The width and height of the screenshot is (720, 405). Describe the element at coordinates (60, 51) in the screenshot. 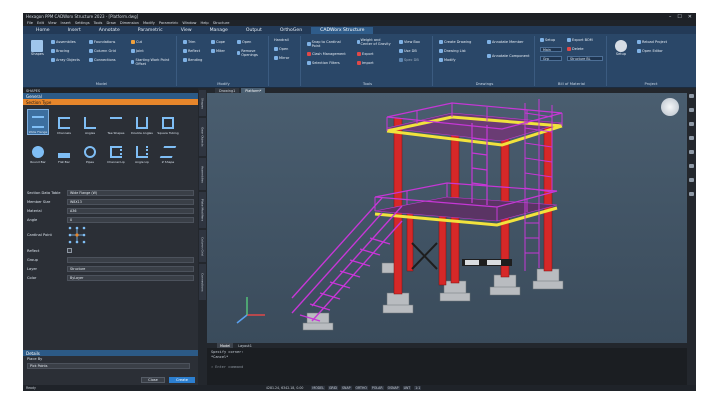

I see `bracing-button: Bracing` at that location.